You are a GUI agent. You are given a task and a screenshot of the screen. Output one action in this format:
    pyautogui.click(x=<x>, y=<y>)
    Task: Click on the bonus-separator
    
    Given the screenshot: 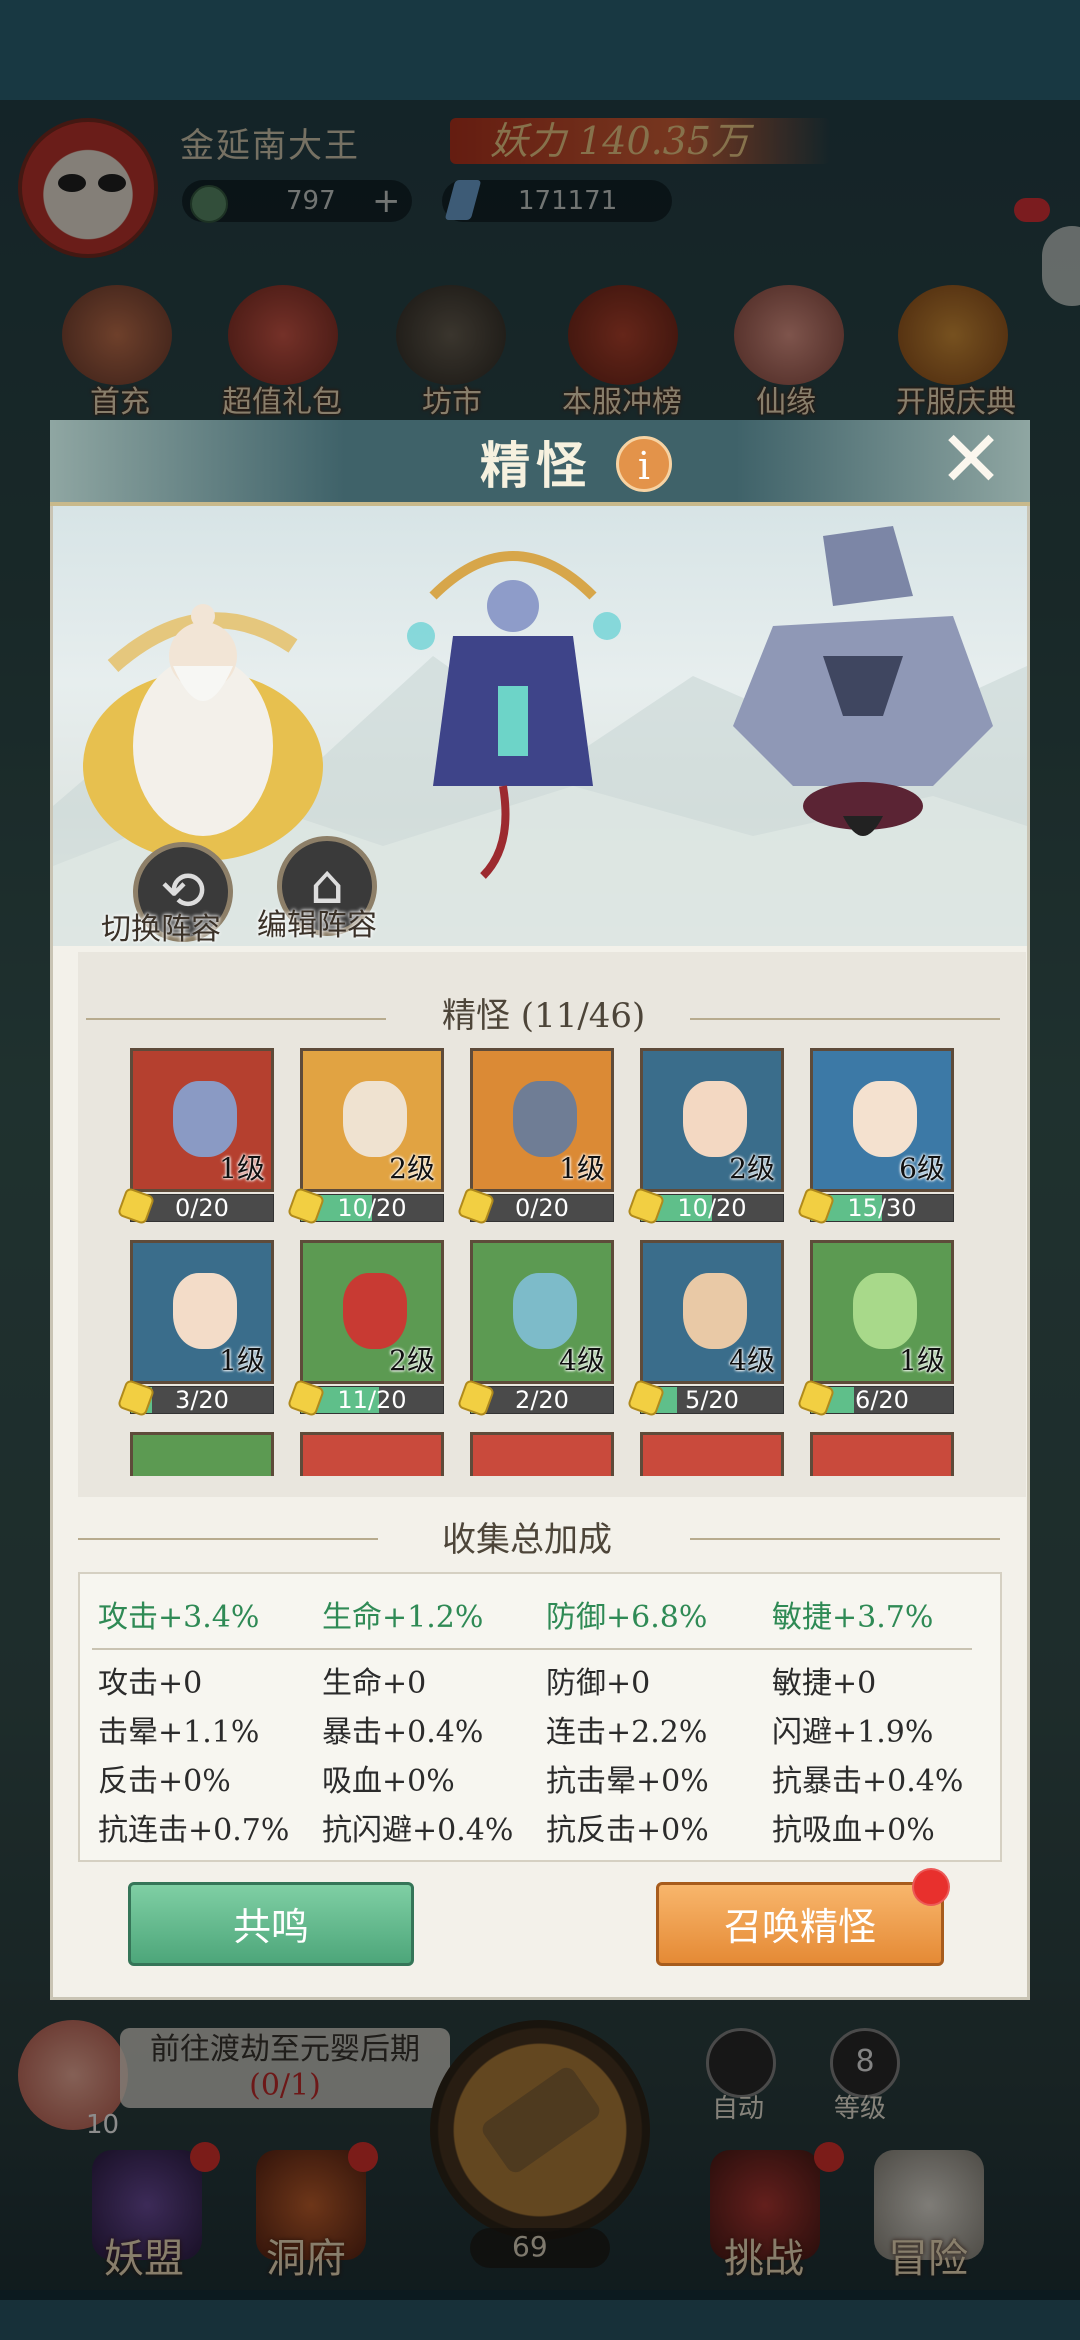 What is the action you would take?
    pyautogui.click(x=532, y=1649)
    